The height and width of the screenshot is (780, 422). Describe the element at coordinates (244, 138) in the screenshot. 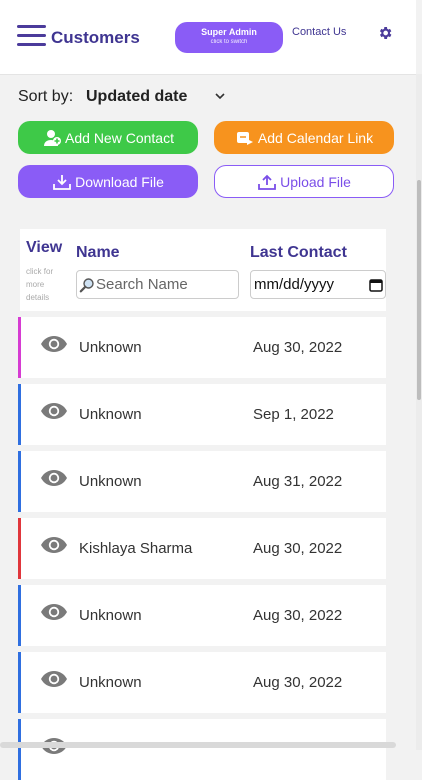

I see `calendar-link-icon` at that location.